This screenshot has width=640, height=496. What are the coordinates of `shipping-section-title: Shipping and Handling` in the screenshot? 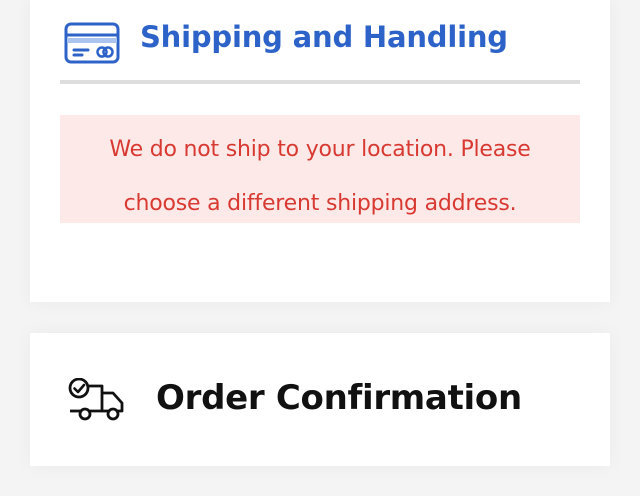 It's located at (324, 37).